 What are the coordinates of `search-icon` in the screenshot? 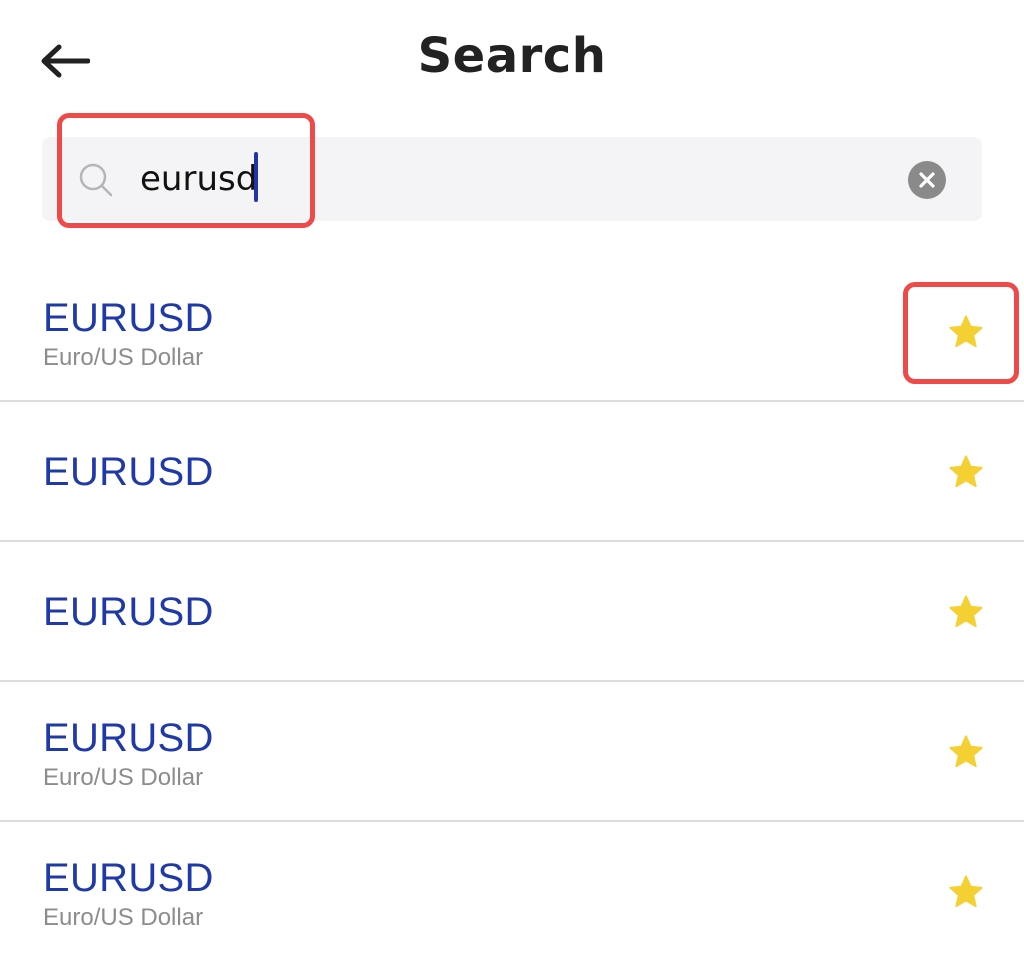 It's located at (96, 180).